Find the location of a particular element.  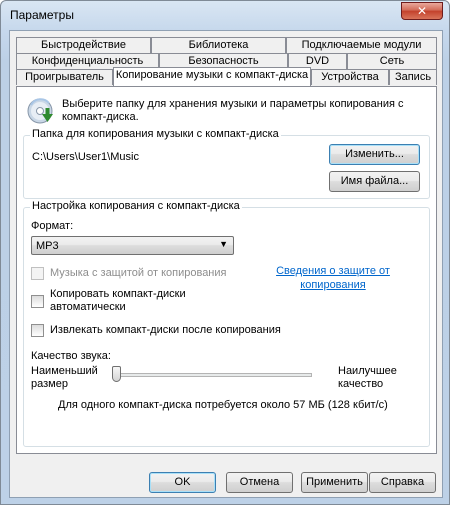

tab-performance: Быстродействие is located at coordinates (83, 45).